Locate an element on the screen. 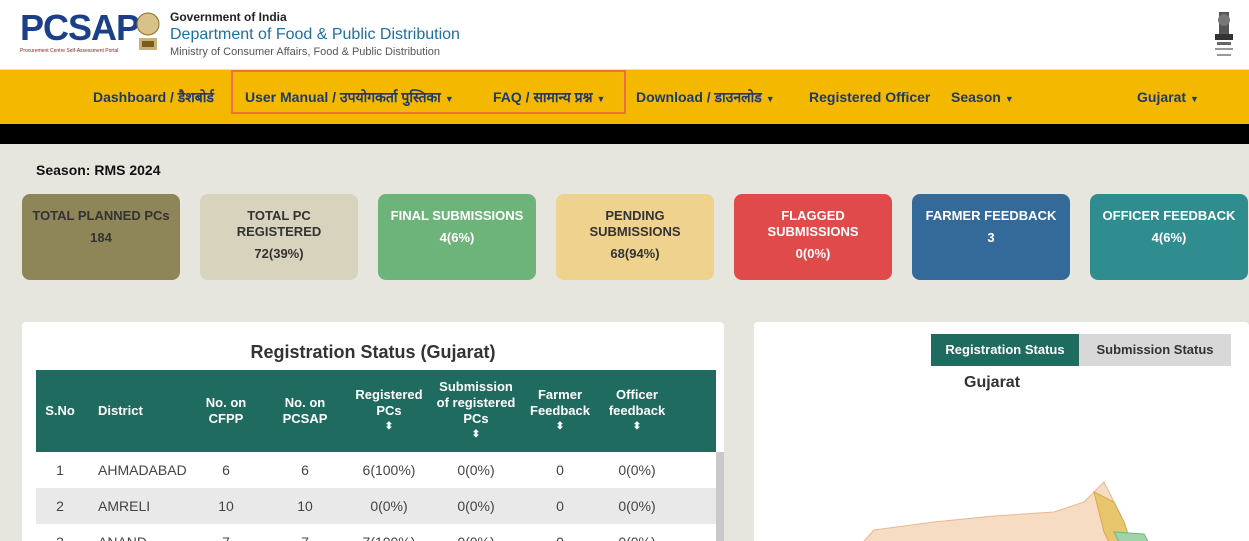  col-officer-feedback: Officer feedback ⬍ is located at coordinates (637, 411).